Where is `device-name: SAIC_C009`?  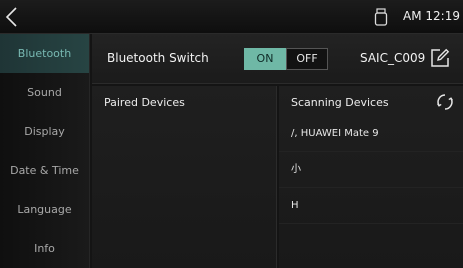
device-name: SAIC_C009 is located at coordinates (393, 58).